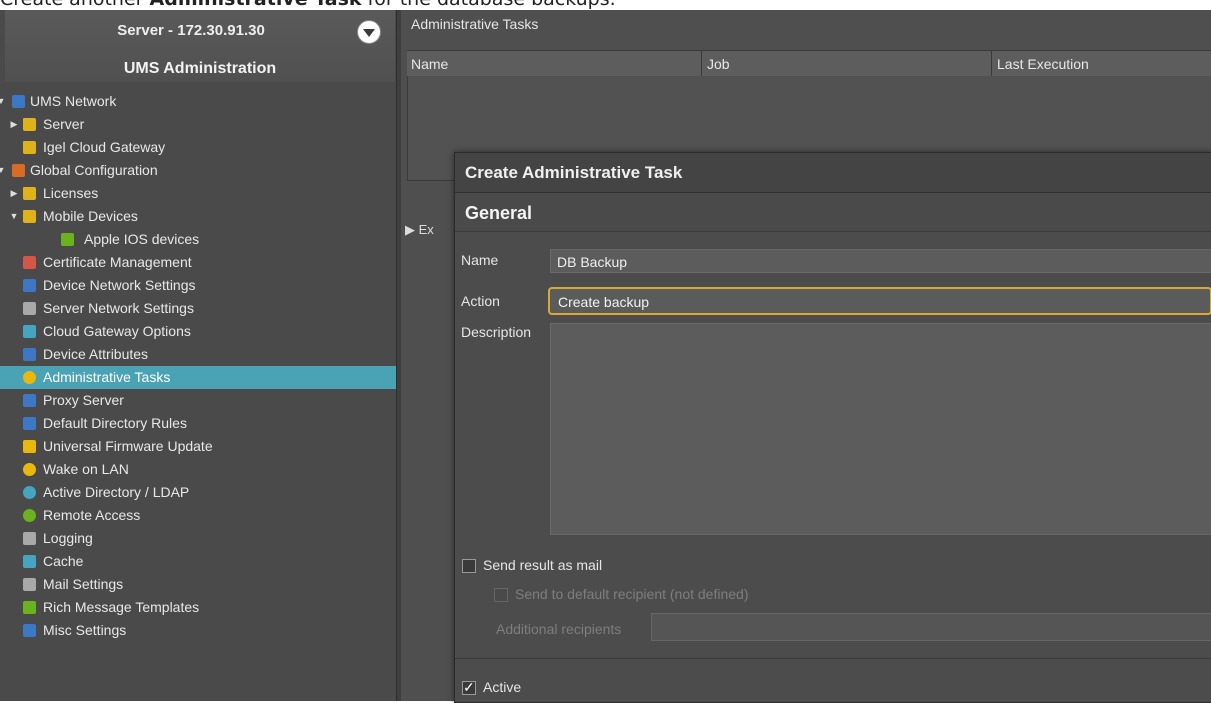 Image resolution: width=1211 pixels, height=703 pixels. I want to click on tree-item-label: Active Directory / LDAP, so click(116, 492).